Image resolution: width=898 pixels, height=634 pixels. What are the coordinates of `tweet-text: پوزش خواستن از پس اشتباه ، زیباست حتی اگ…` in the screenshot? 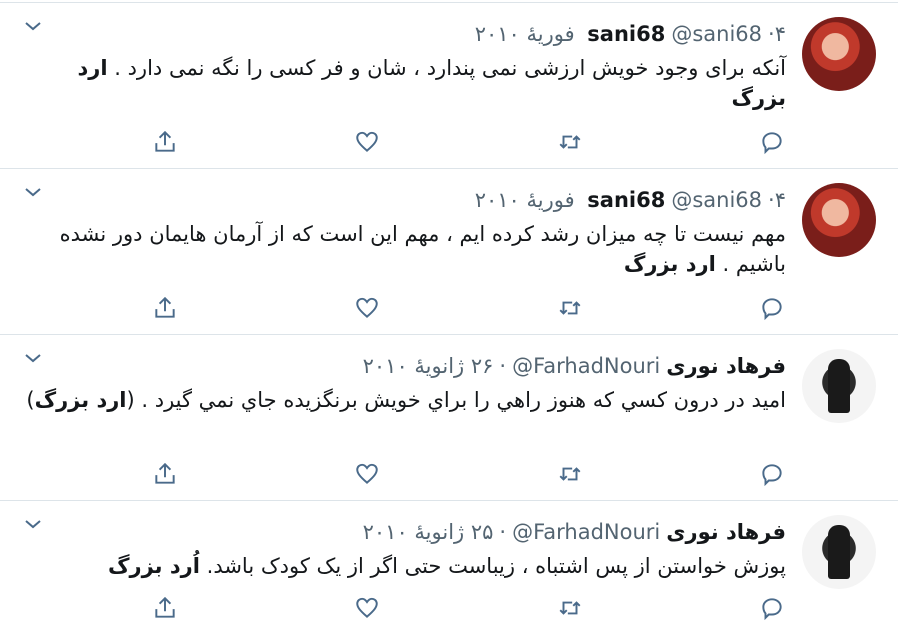 It's located at (402, 566).